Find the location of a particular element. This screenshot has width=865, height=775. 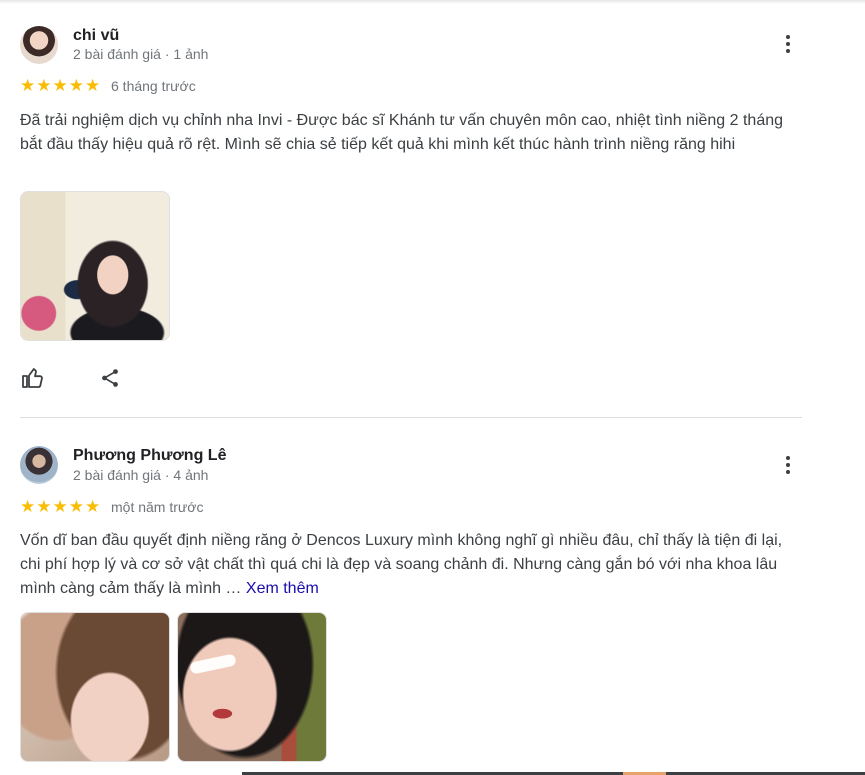

share-button is located at coordinates (110, 378).